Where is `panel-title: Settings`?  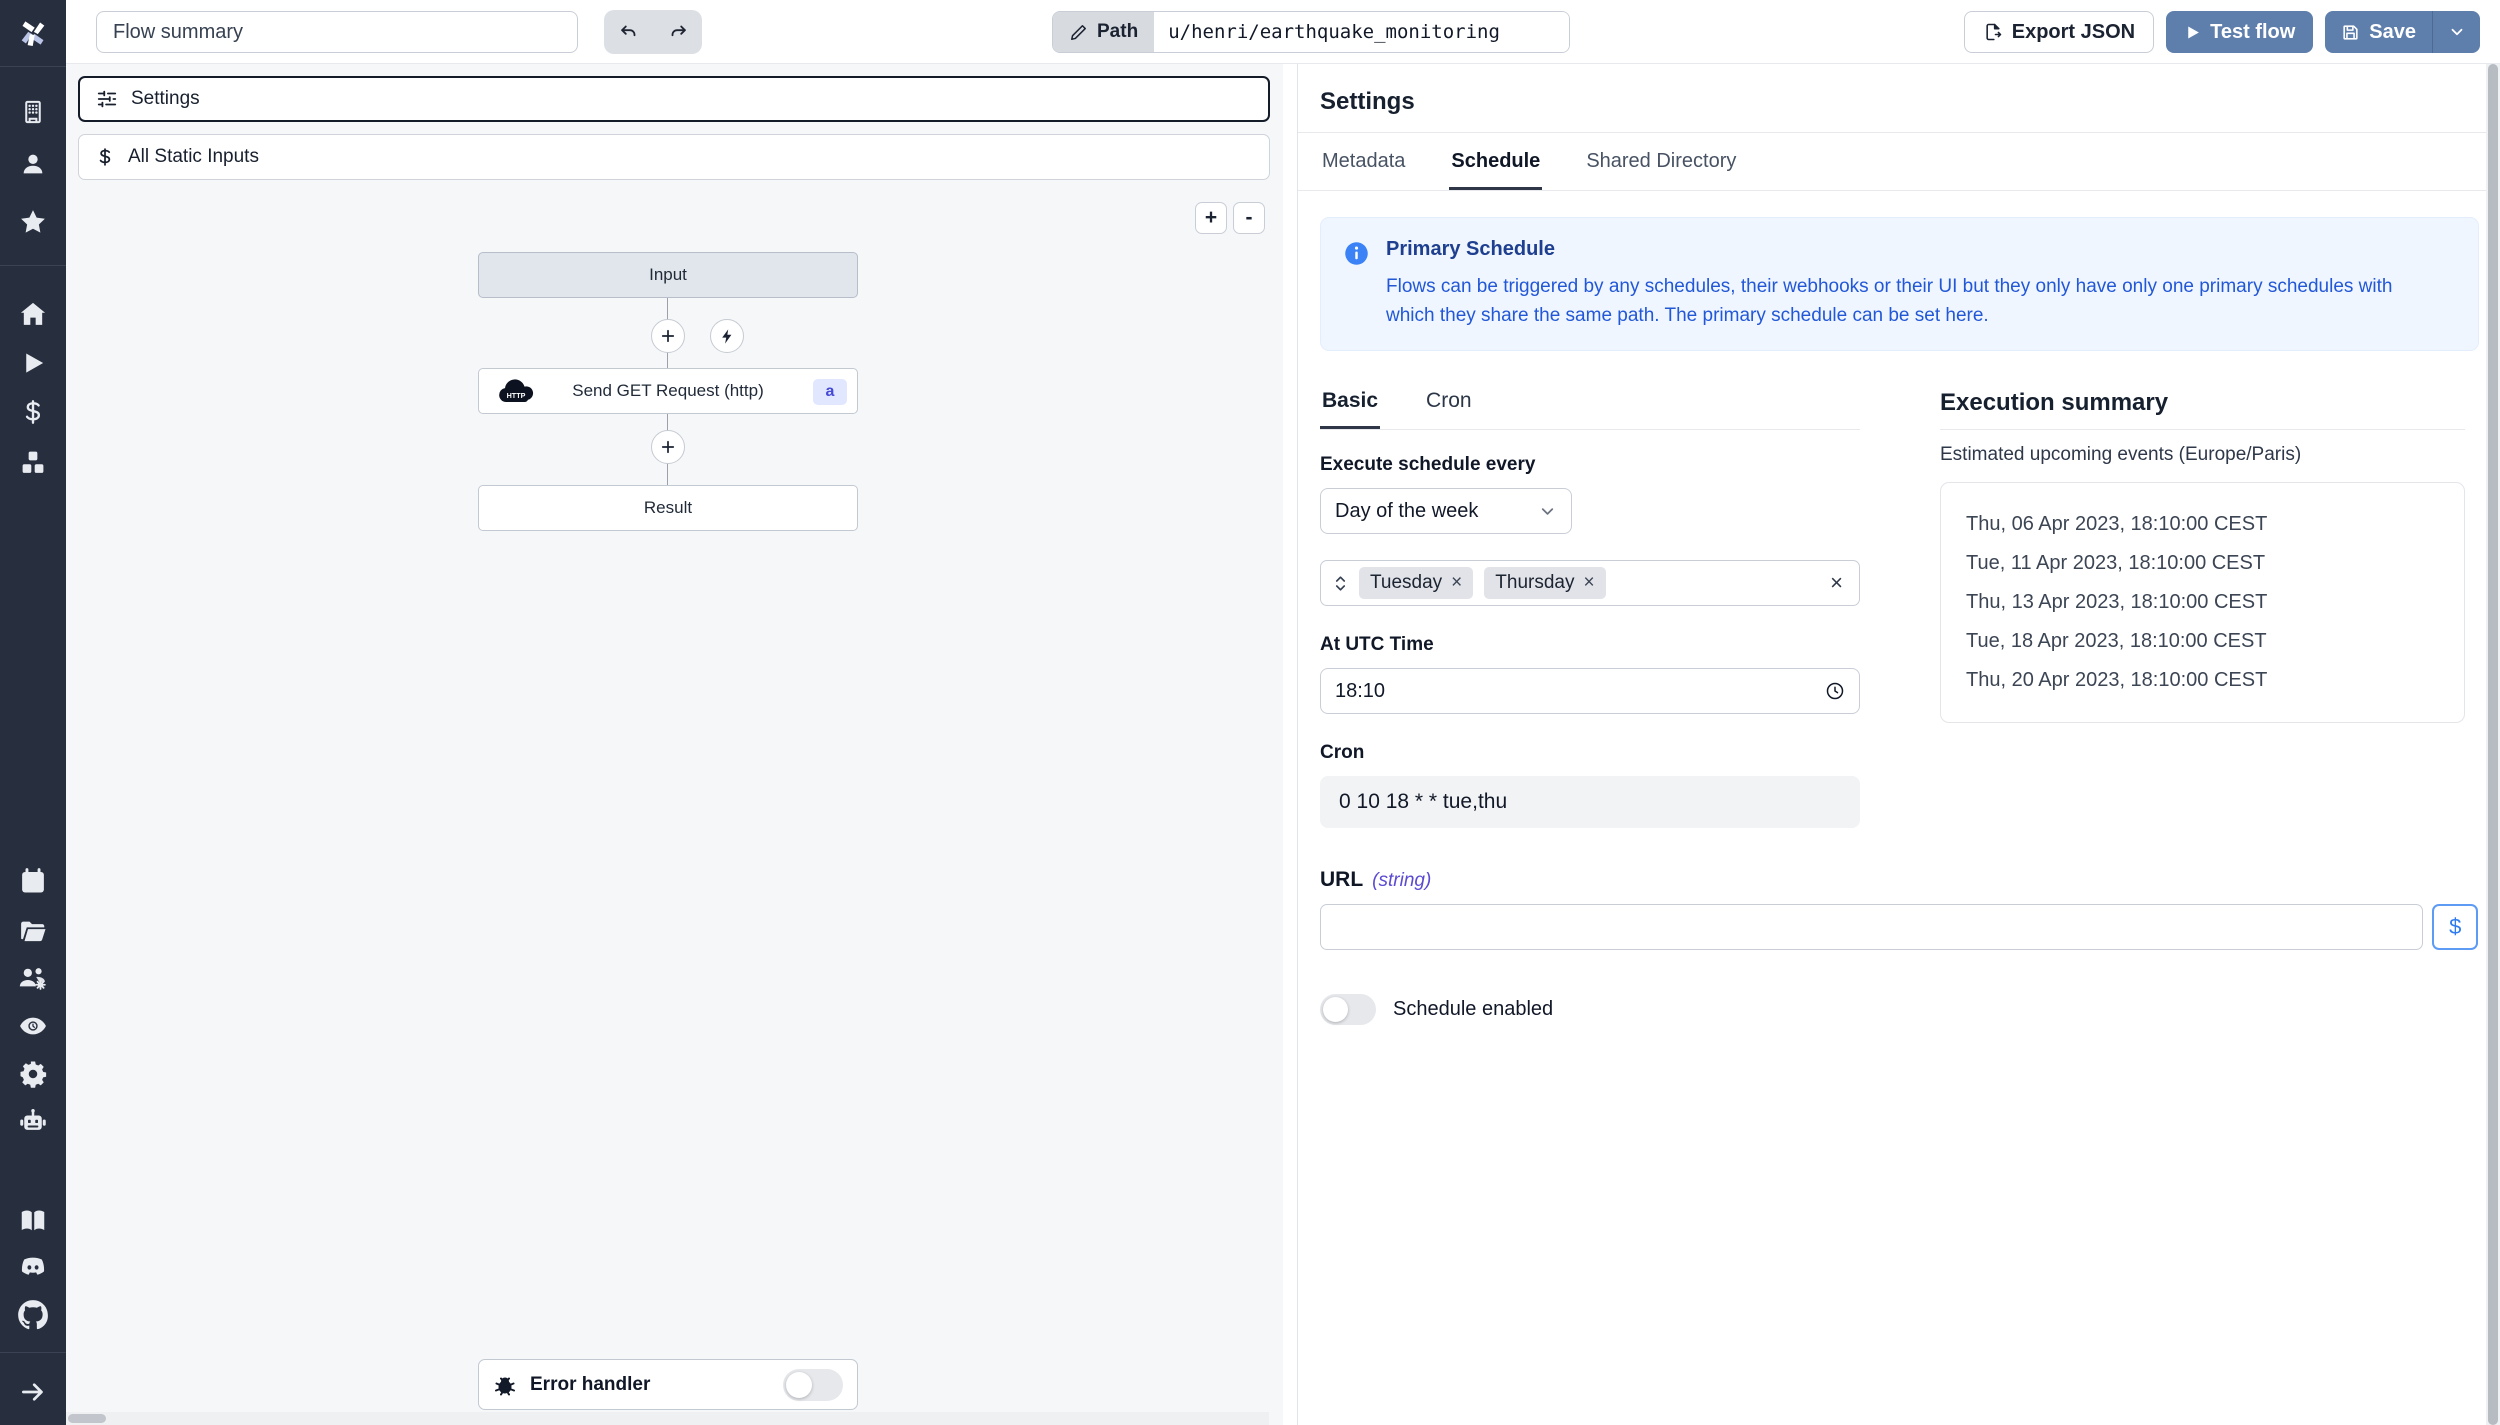
panel-title: Settings is located at coordinates (1899, 98).